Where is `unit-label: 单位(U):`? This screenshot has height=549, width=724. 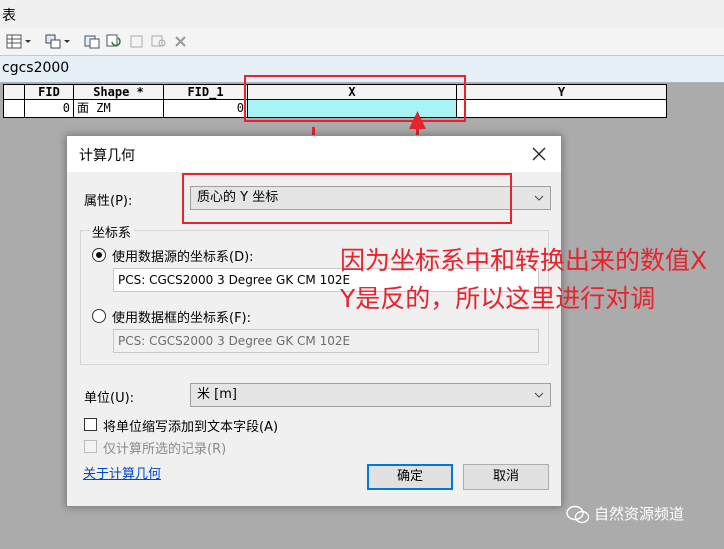
unit-label: 单位(U): is located at coordinates (109, 398).